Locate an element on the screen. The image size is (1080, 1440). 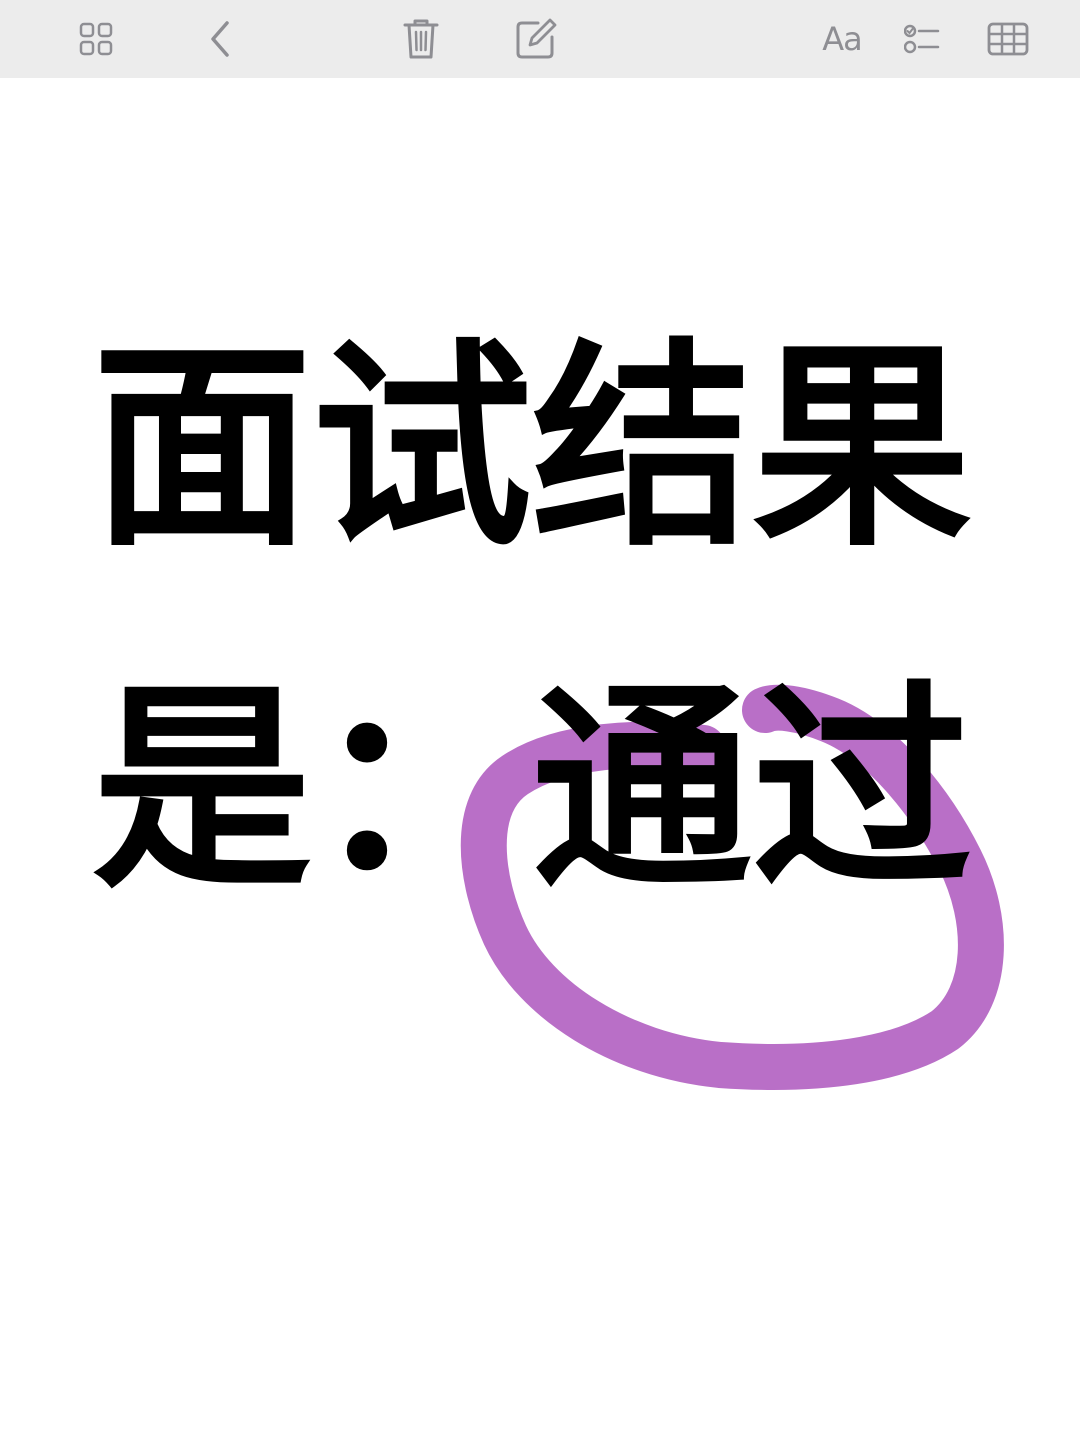
grid-icon is located at coordinates (96, 39).